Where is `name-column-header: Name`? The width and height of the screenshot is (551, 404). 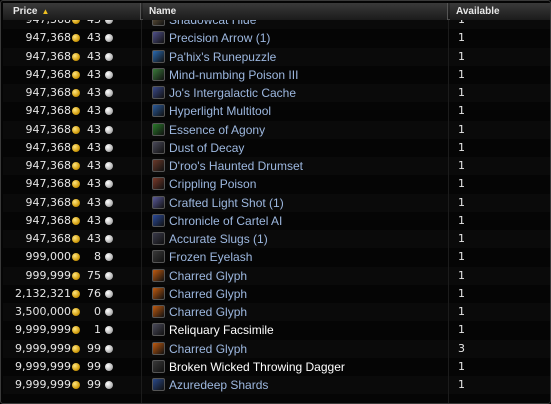 name-column-header: Name is located at coordinates (295, 11).